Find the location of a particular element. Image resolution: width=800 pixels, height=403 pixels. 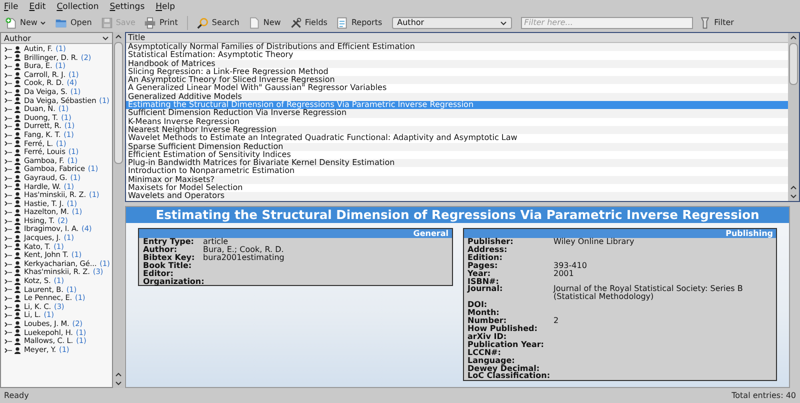

field-label: Publisher: is located at coordinates (491, 242).